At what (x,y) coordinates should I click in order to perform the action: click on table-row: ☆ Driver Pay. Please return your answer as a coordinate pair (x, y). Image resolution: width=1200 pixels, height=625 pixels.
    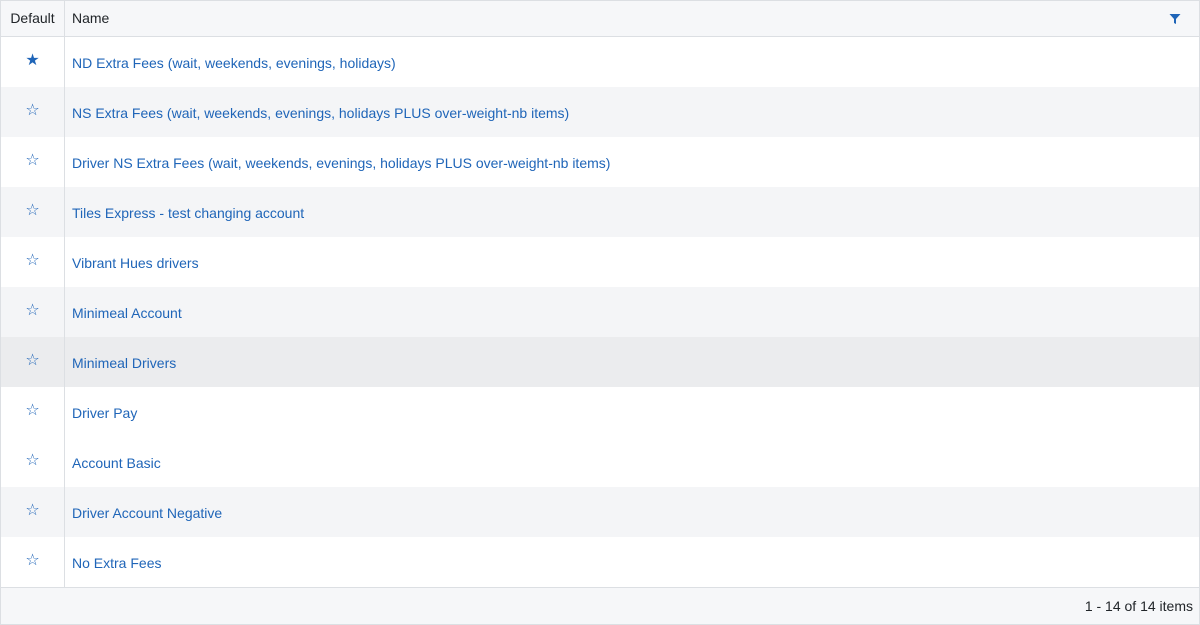
    Looking at the image, I should click on (600, 412).